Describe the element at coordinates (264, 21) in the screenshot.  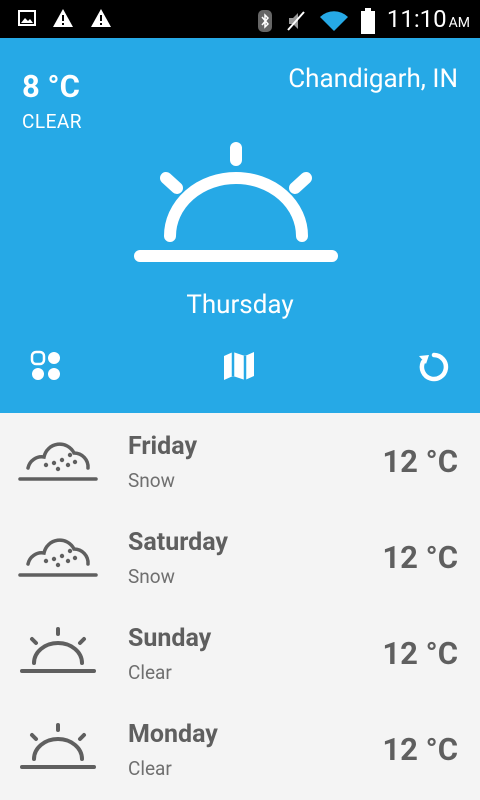
I see `bluetooth-icon` at that location.